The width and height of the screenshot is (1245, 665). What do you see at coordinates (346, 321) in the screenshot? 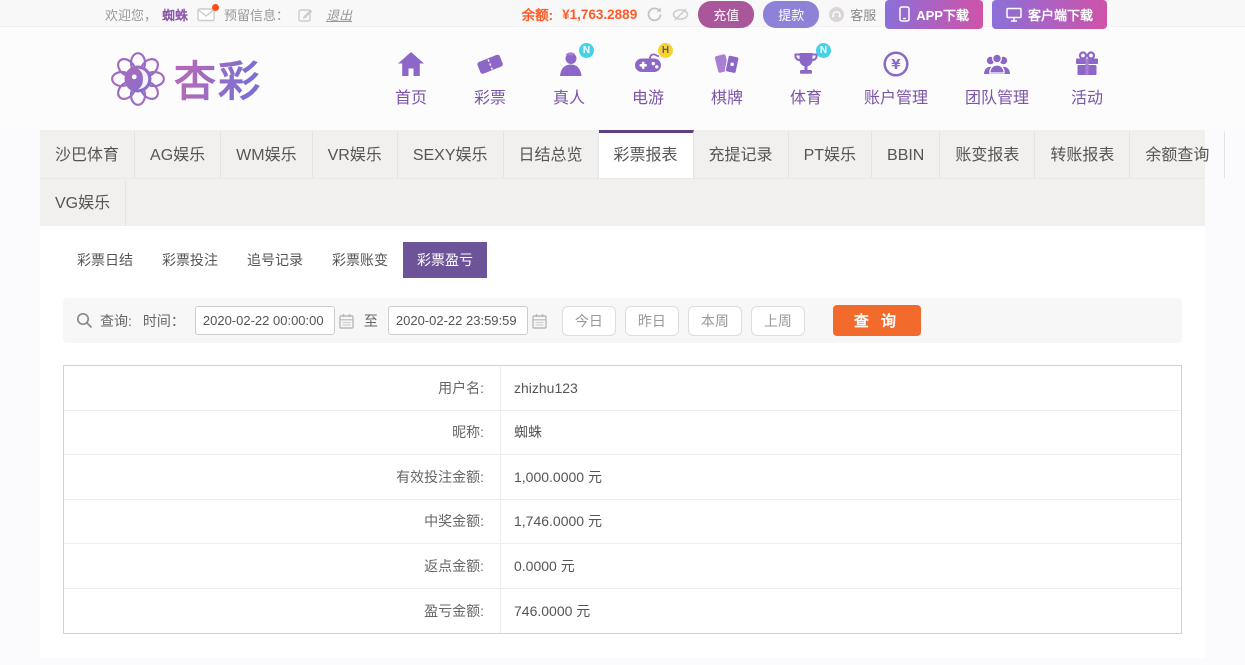
I see `calendar-icon-start` at bounding box center [346, 321].